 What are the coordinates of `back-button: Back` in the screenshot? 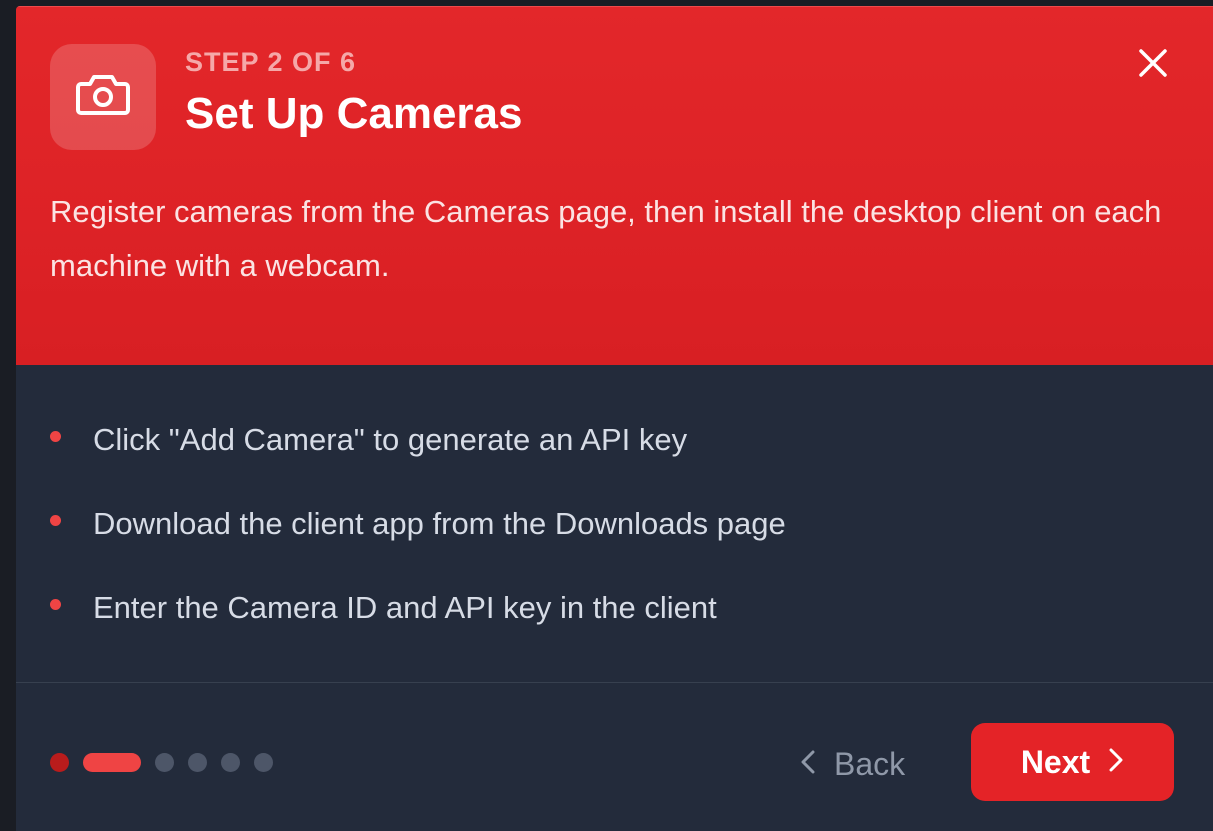 It's located at (852, 764).